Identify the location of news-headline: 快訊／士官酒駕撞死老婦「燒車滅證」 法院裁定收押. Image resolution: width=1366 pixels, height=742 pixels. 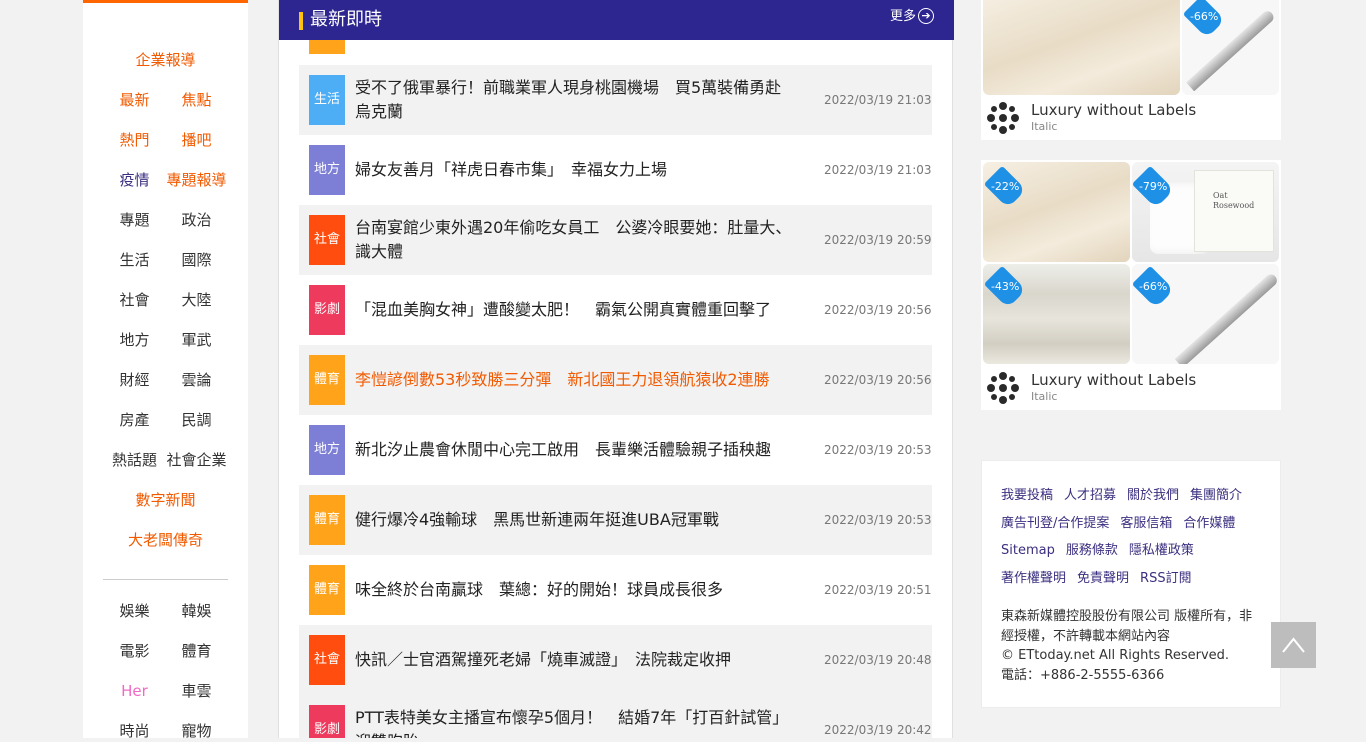
(575, 660).